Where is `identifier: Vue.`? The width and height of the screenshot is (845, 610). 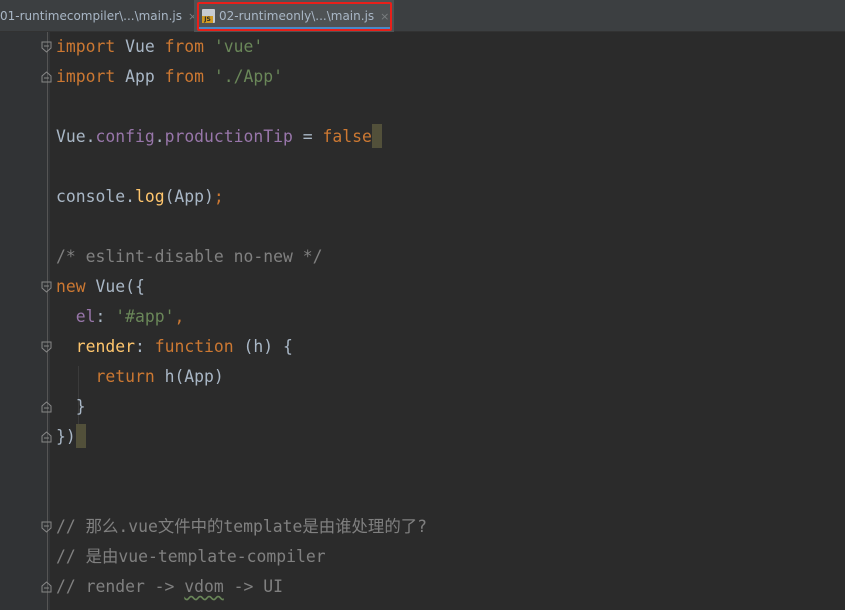
identifier: Vue. is located at coordinates (76, 136).